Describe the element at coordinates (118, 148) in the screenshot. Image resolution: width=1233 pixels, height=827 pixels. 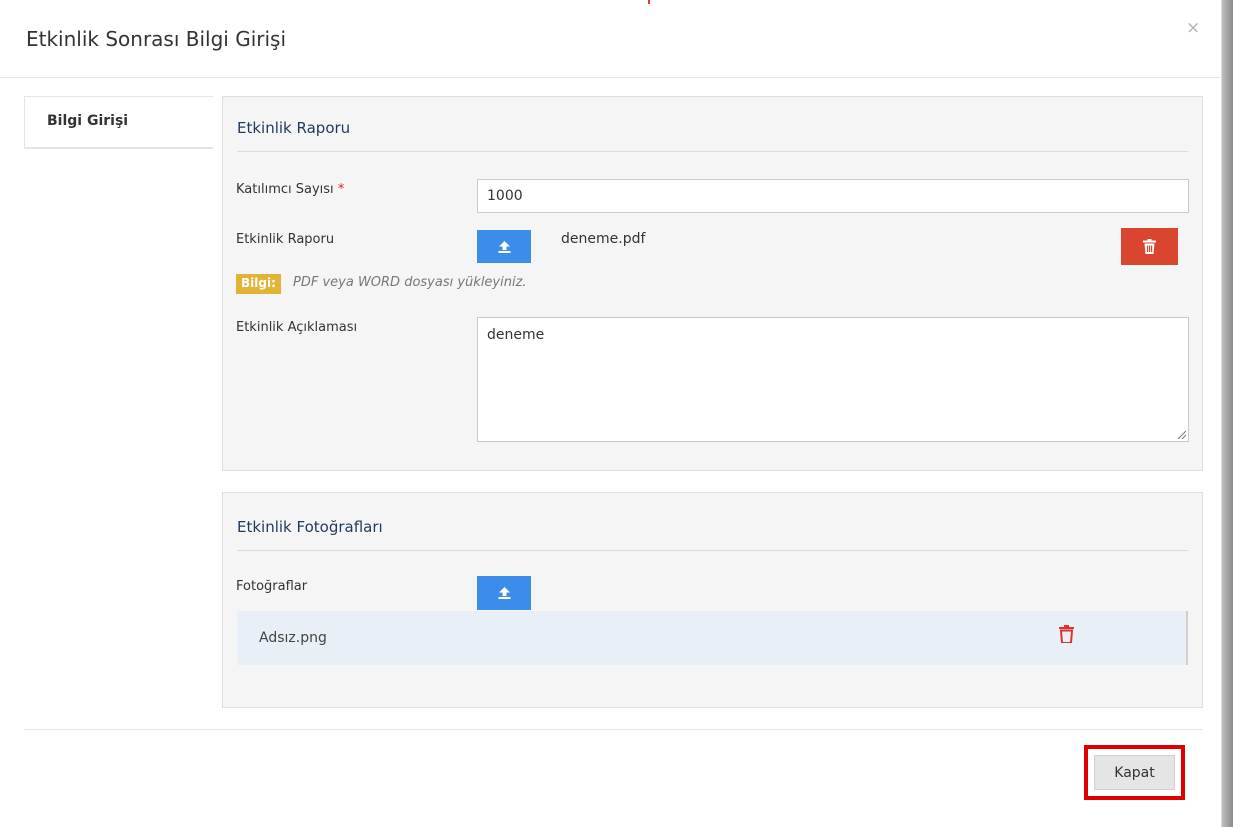
I see `tab-underline` at that location.